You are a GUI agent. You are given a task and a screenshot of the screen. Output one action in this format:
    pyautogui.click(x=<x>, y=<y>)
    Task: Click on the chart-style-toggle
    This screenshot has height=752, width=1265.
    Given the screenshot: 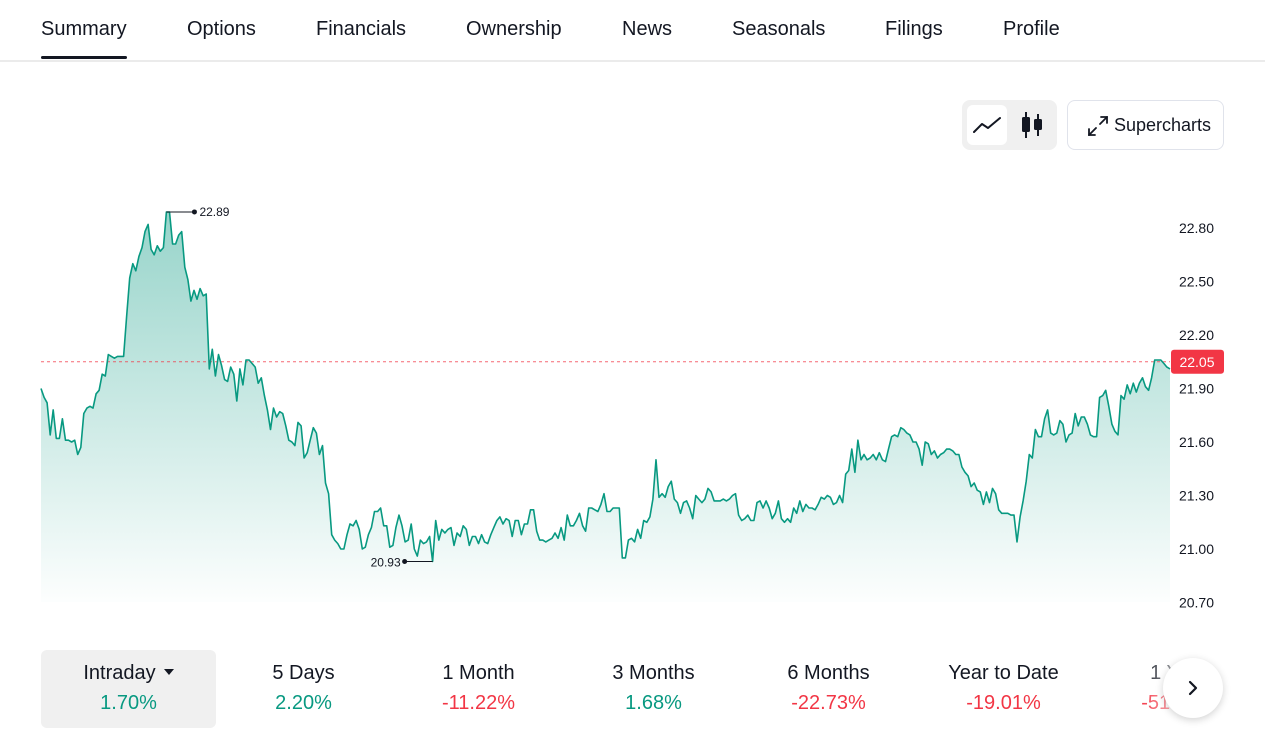 What is the action you would take?
    pyautogui.click(x=1009, y=125)
    